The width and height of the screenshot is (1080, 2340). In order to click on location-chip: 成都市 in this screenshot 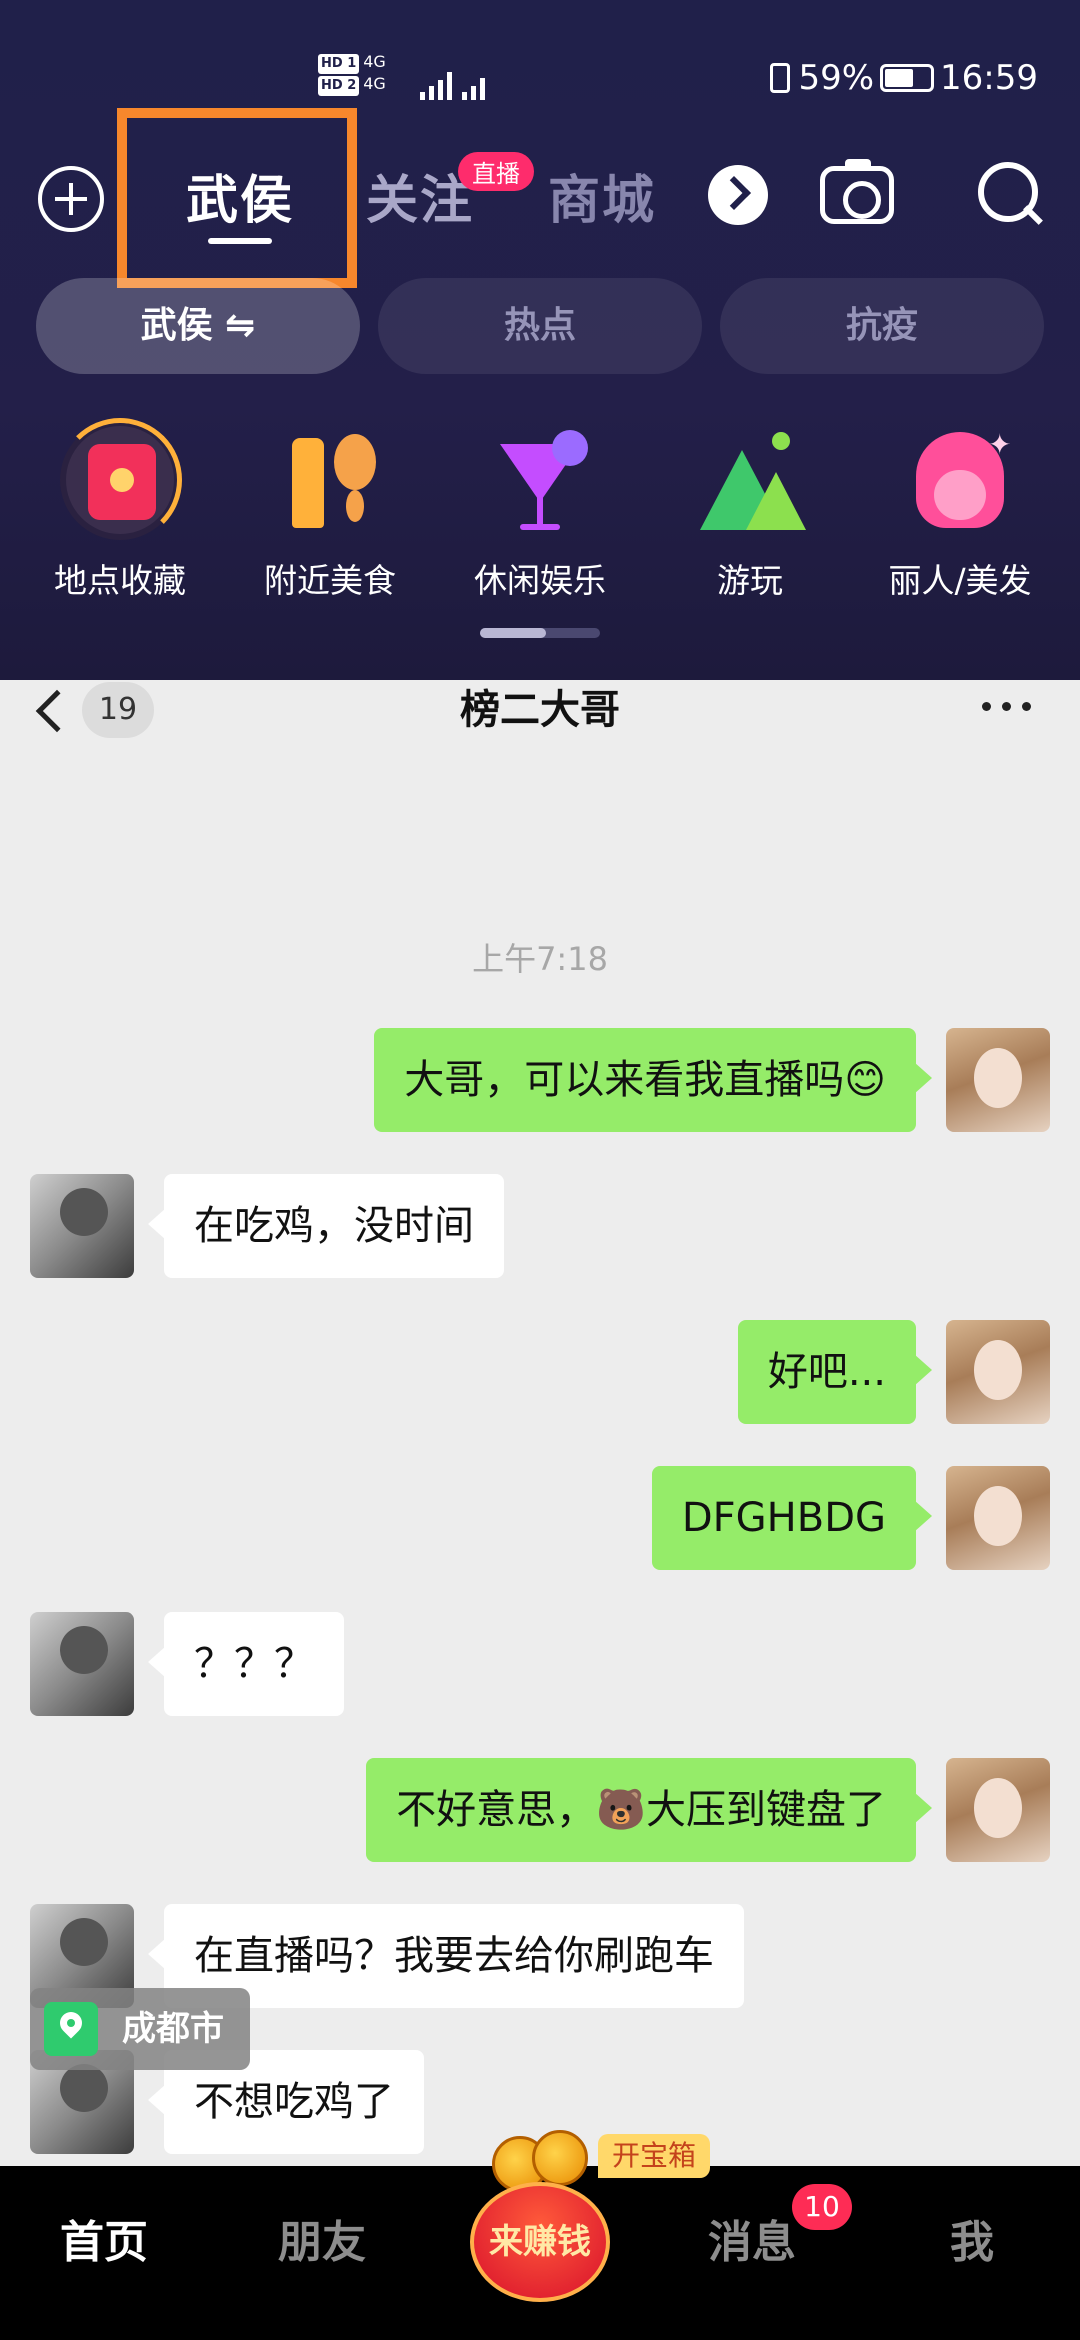, I will do `click(140, 2029)`.